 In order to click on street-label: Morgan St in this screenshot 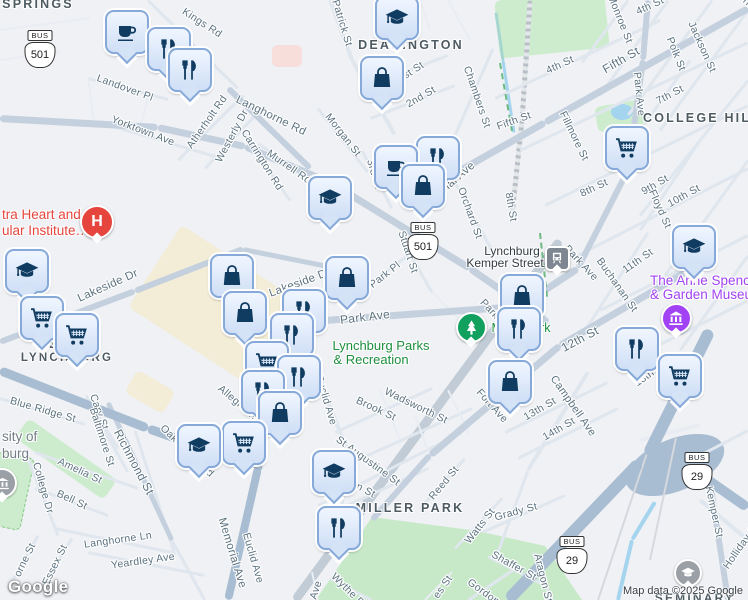, I will do `click(343, 135)`.